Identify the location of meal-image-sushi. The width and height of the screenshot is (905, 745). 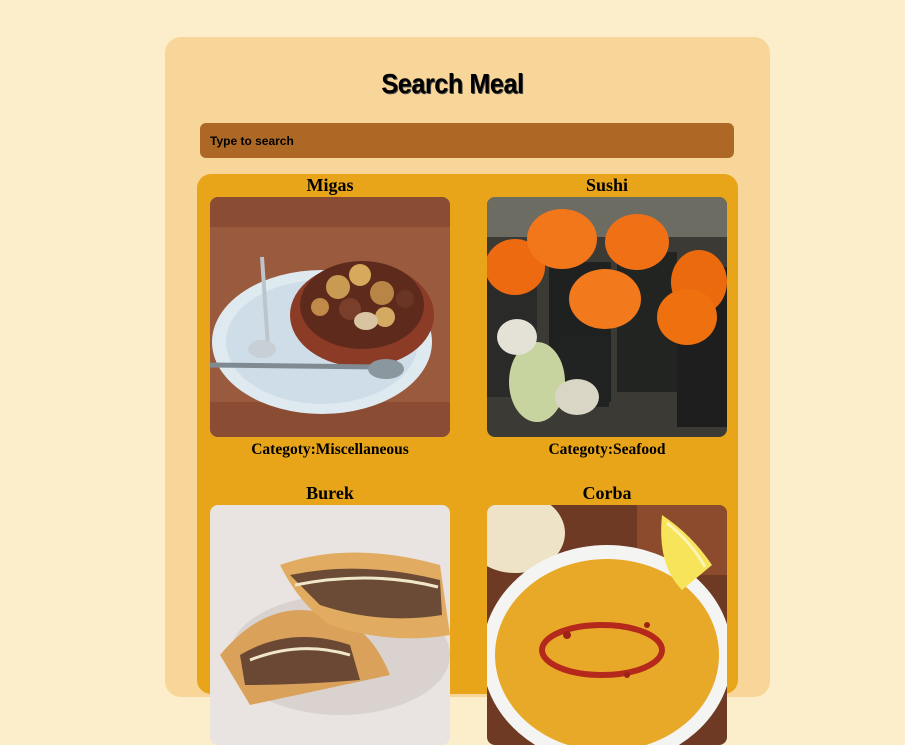
(607, 317).